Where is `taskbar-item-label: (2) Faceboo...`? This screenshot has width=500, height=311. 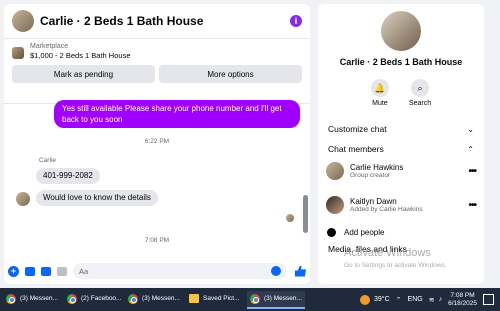
taskbar-item-label: (2) Faceboo... is located at coordinates (101, 298).